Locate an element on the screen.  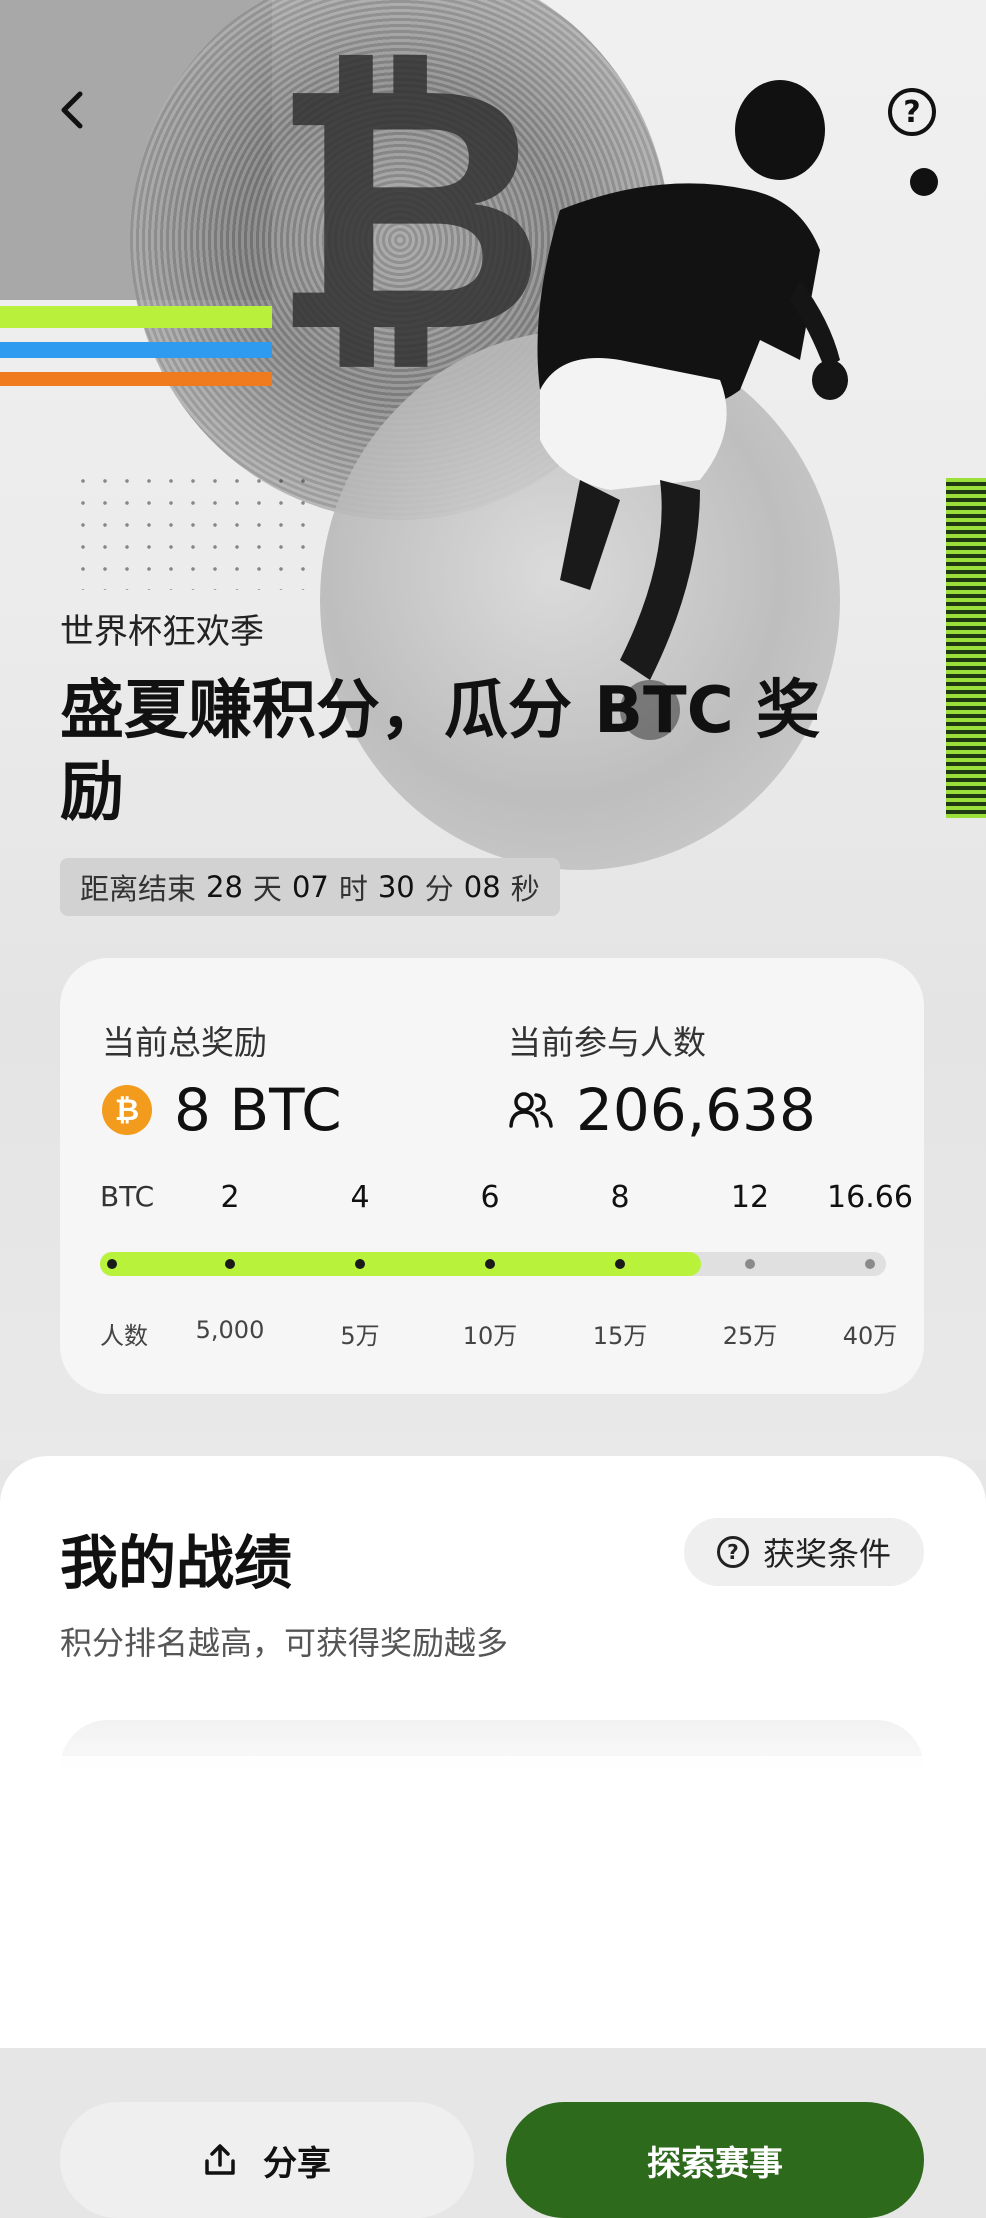
explore-matches-button: 探索赛事 is located at coordinates (715, 2160).